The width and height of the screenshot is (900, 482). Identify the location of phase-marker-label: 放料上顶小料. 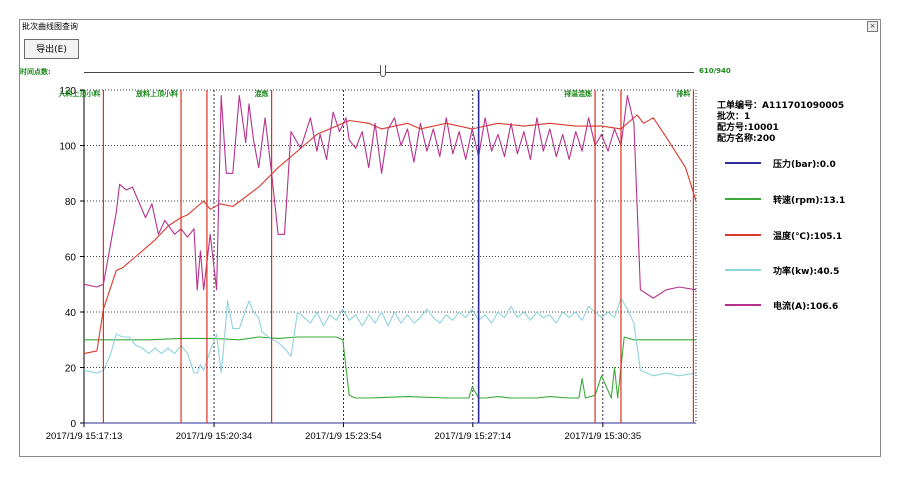
(156, 93).